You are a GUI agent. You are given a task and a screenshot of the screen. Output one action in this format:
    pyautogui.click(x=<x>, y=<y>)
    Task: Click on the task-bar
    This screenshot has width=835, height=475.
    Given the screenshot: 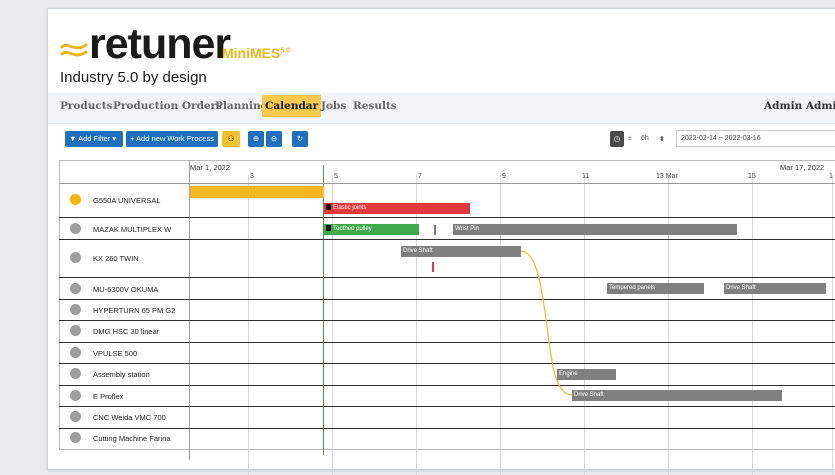 What is the action you would take?
    pyautogui.click(x=257, y=192)
    